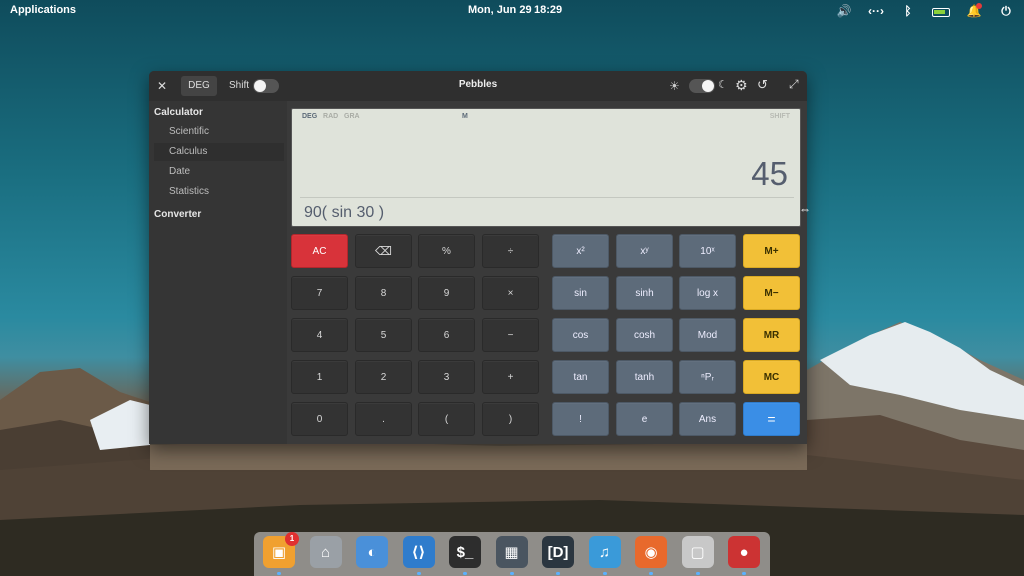  I want to click on screen-recorder-icon: ●, so click(744, 552).